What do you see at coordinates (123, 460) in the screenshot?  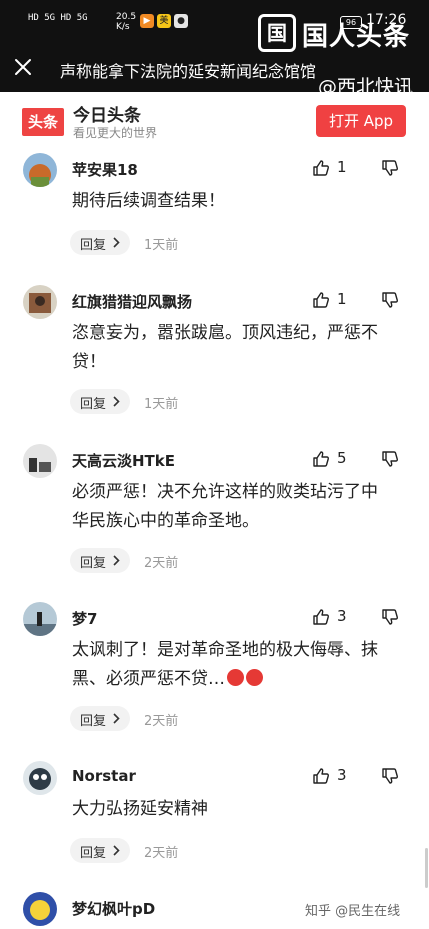 I see `comment-username: 天高云淡HTkE` at bounding box center [123, 460].